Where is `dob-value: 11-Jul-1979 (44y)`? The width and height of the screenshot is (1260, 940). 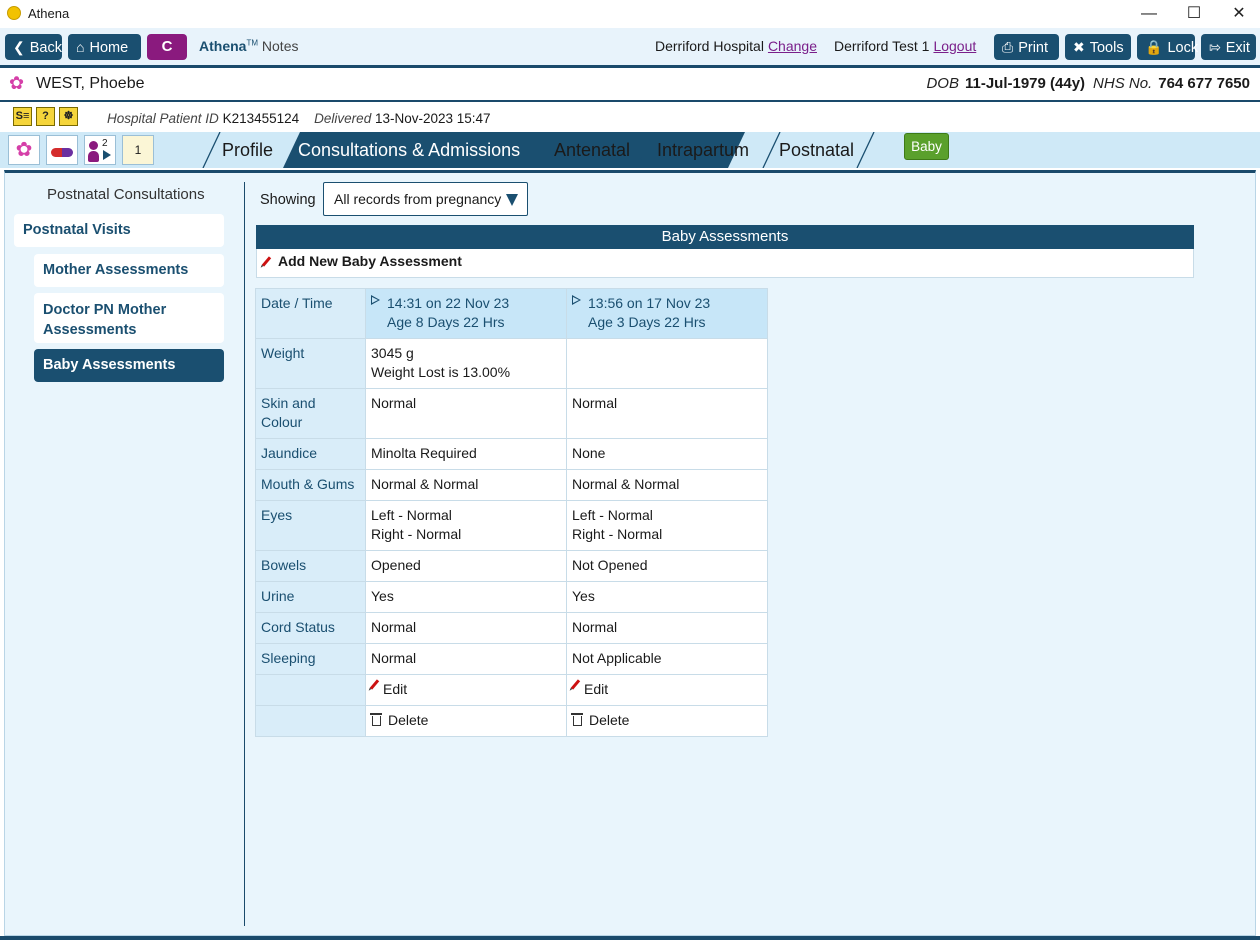
dob-value: 11-Jul-1979 (44y) is located at coordinates (1025, 83).